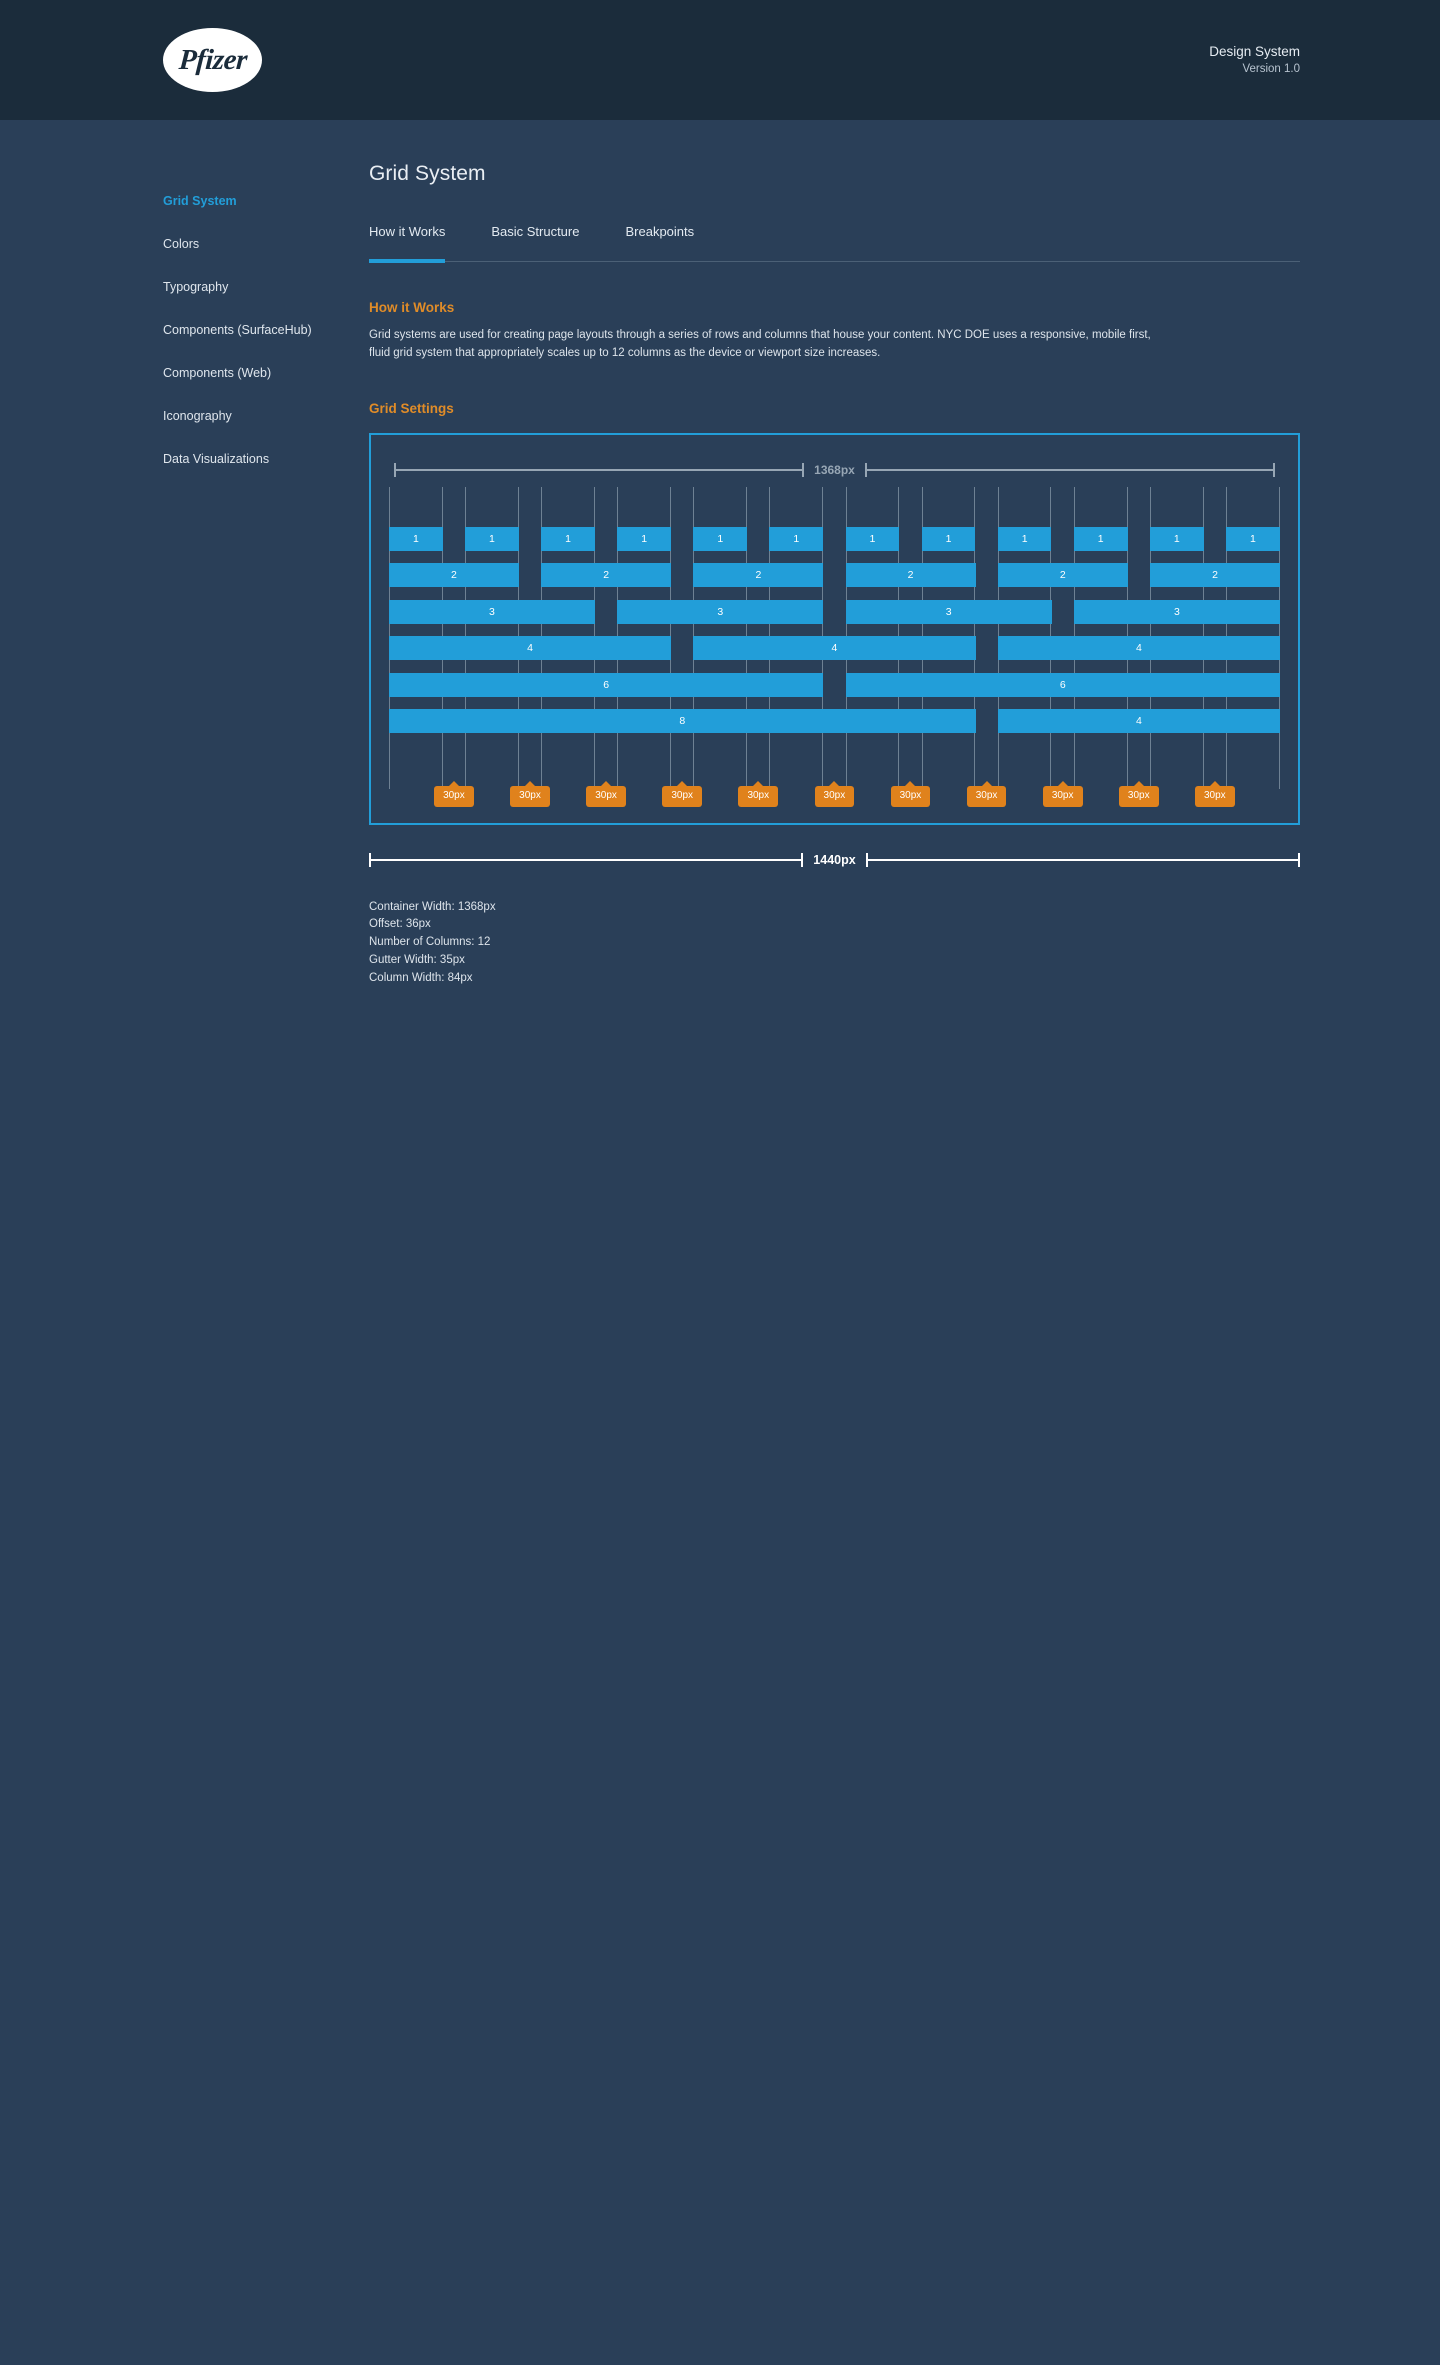 This screenshot has height=2365, width=1440. I want to click on tab-underline-track, so click(834, 261).